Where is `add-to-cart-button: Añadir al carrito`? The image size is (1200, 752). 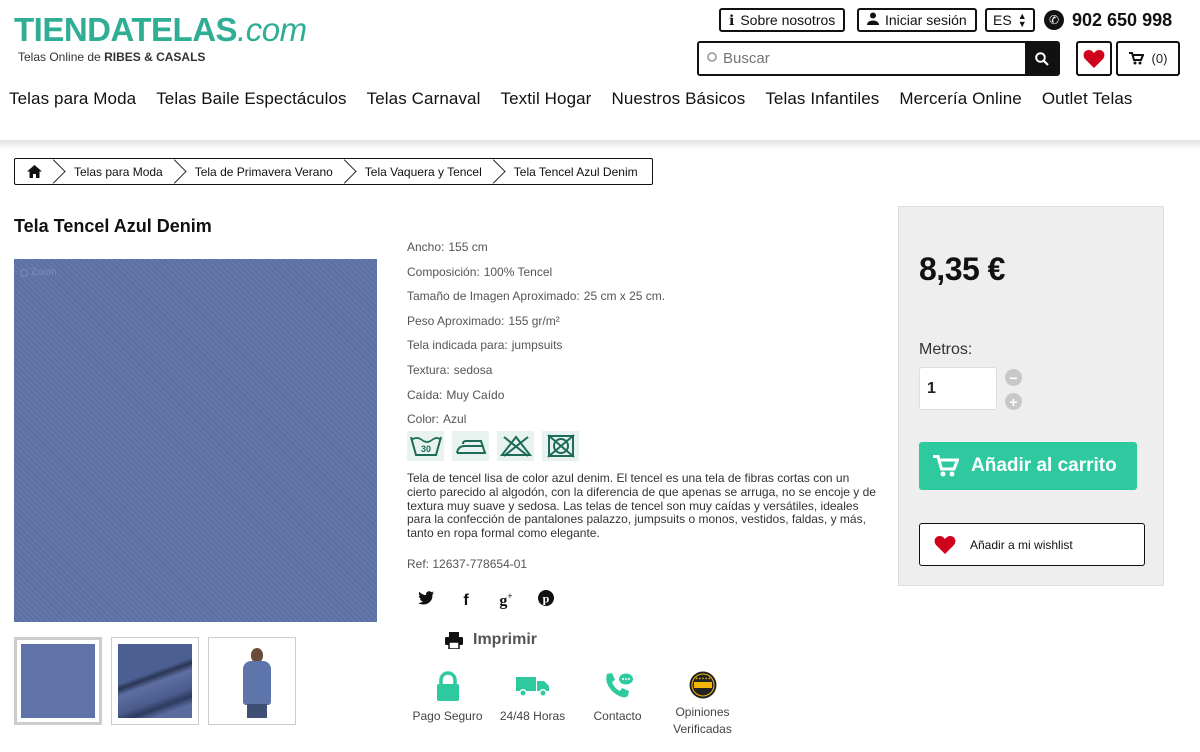 add-to-cart-button: Añadir al carrito is located at coordinates (1028, 466).